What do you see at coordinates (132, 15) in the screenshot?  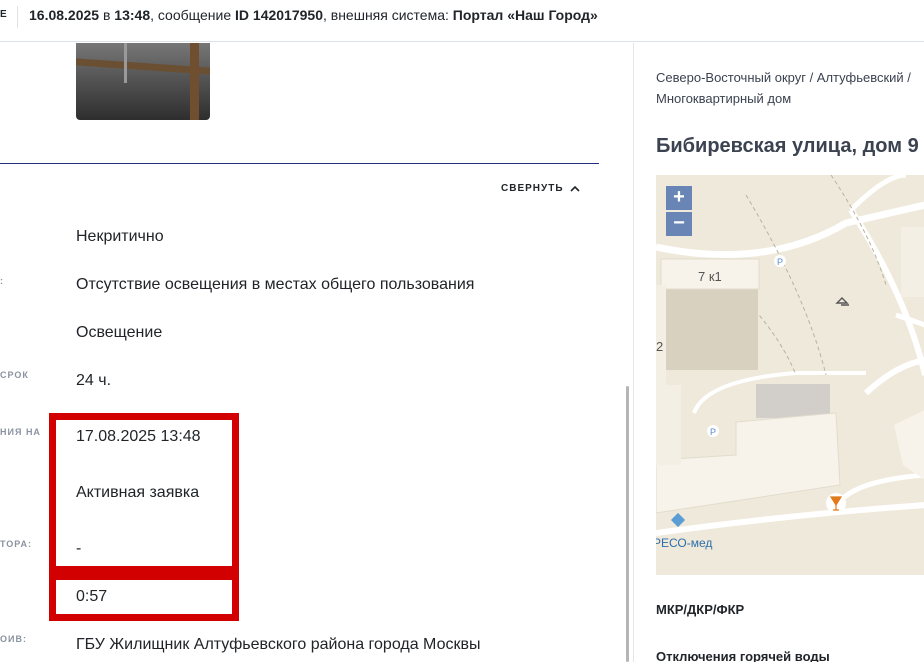 I see `message-time: 13:48` at bounding box center [132, 15].